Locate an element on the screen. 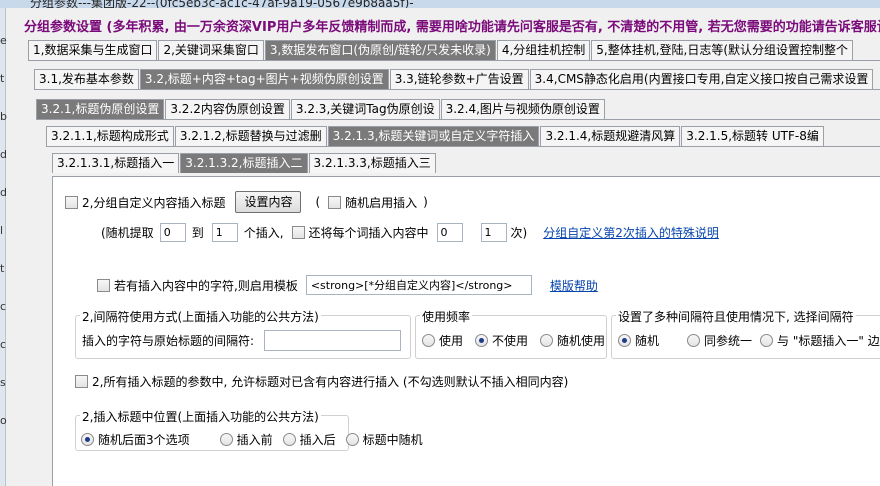  tab-content-pseudo: 3.2.2内容伪原创设置 is located at coordinates (227, 109).